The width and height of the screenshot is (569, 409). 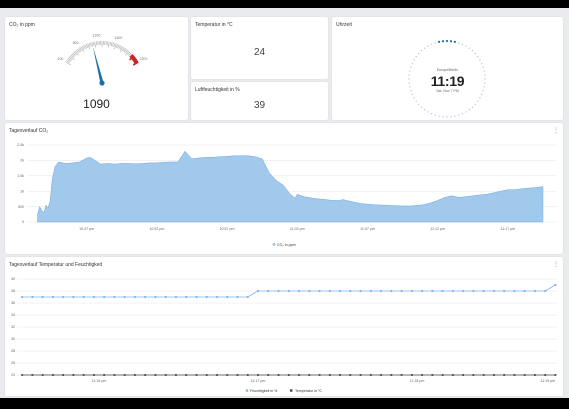 What do you see at coordinates (61, 59) in the screenshot?
I see `gauge-tick-label: 400` at bounding box center [61, 59].